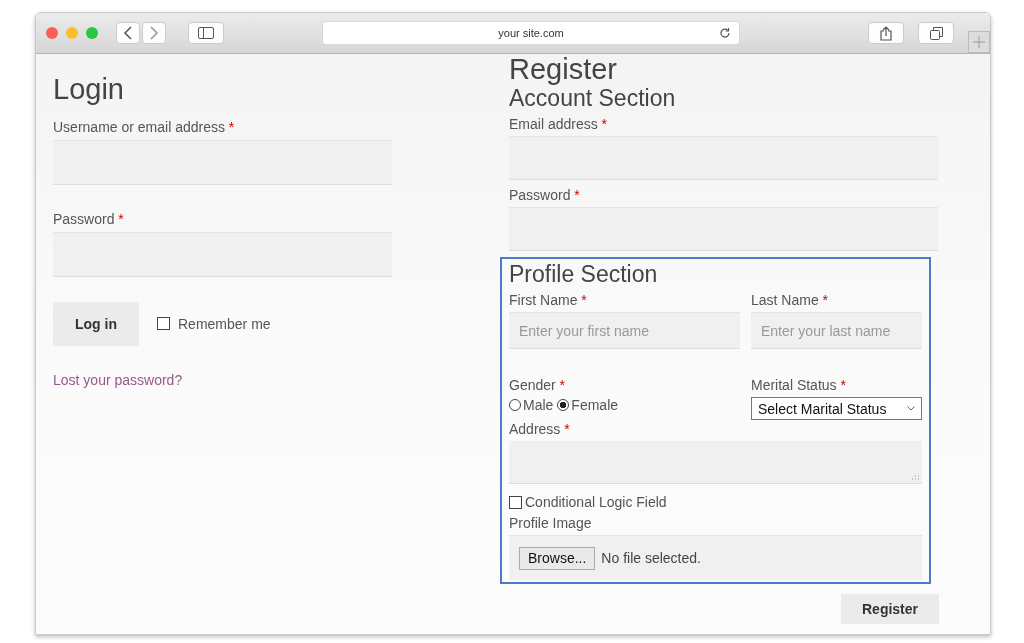  I want to click on register-heading: Register, so click(563, 70).